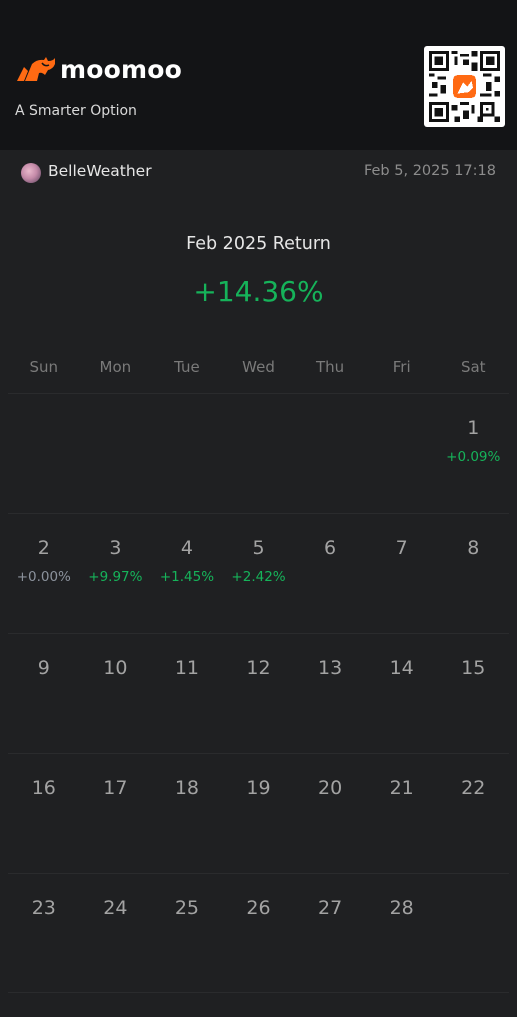  I want to click on day-number: 22, so click(473, 788).